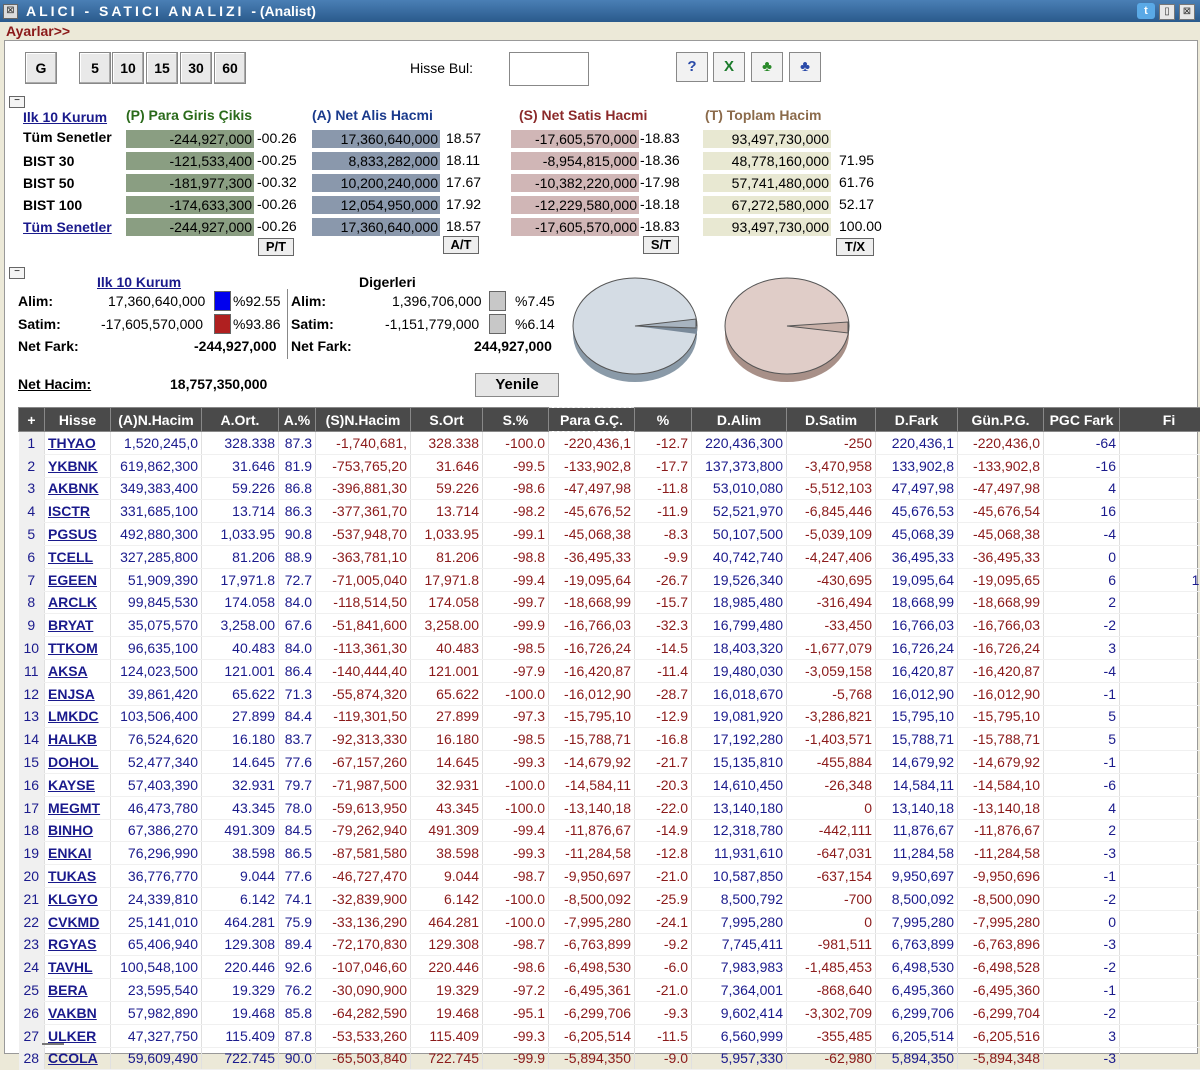 Image resolution: width=1200 pixels, height=1070 pixels. I want to click on period-button-10: 10, so click(128, 68).